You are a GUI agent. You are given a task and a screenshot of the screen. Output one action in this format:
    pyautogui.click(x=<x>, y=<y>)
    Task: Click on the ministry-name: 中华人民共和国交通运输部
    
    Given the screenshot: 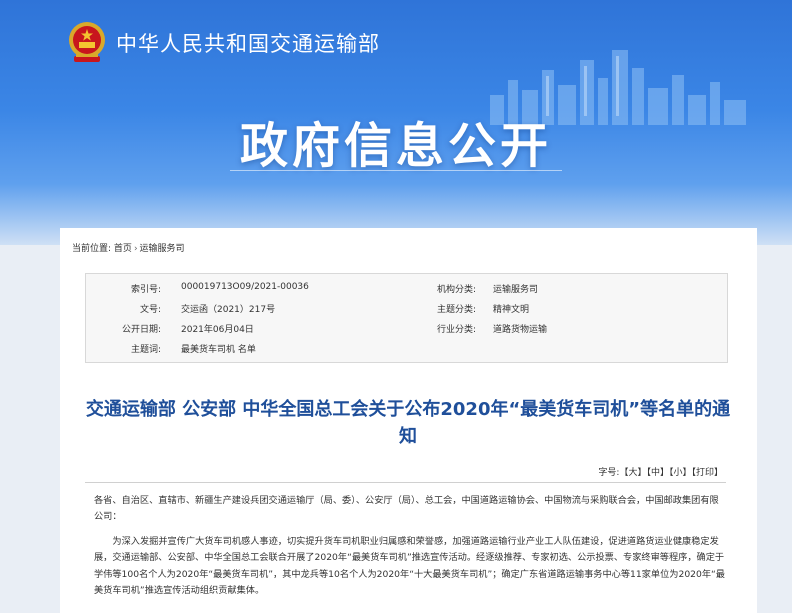 What is the action you would take?
    pyautogui.click(x=248, y=44)
    